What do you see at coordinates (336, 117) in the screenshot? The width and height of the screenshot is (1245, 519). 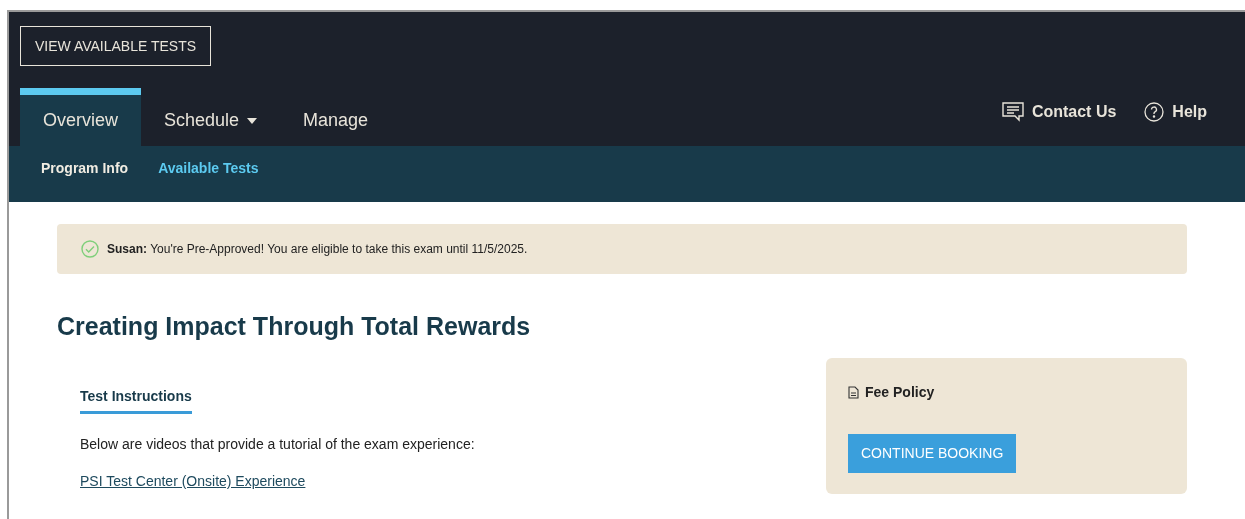 I see `nav-tab: Manage` at bounding box center [336, 117].